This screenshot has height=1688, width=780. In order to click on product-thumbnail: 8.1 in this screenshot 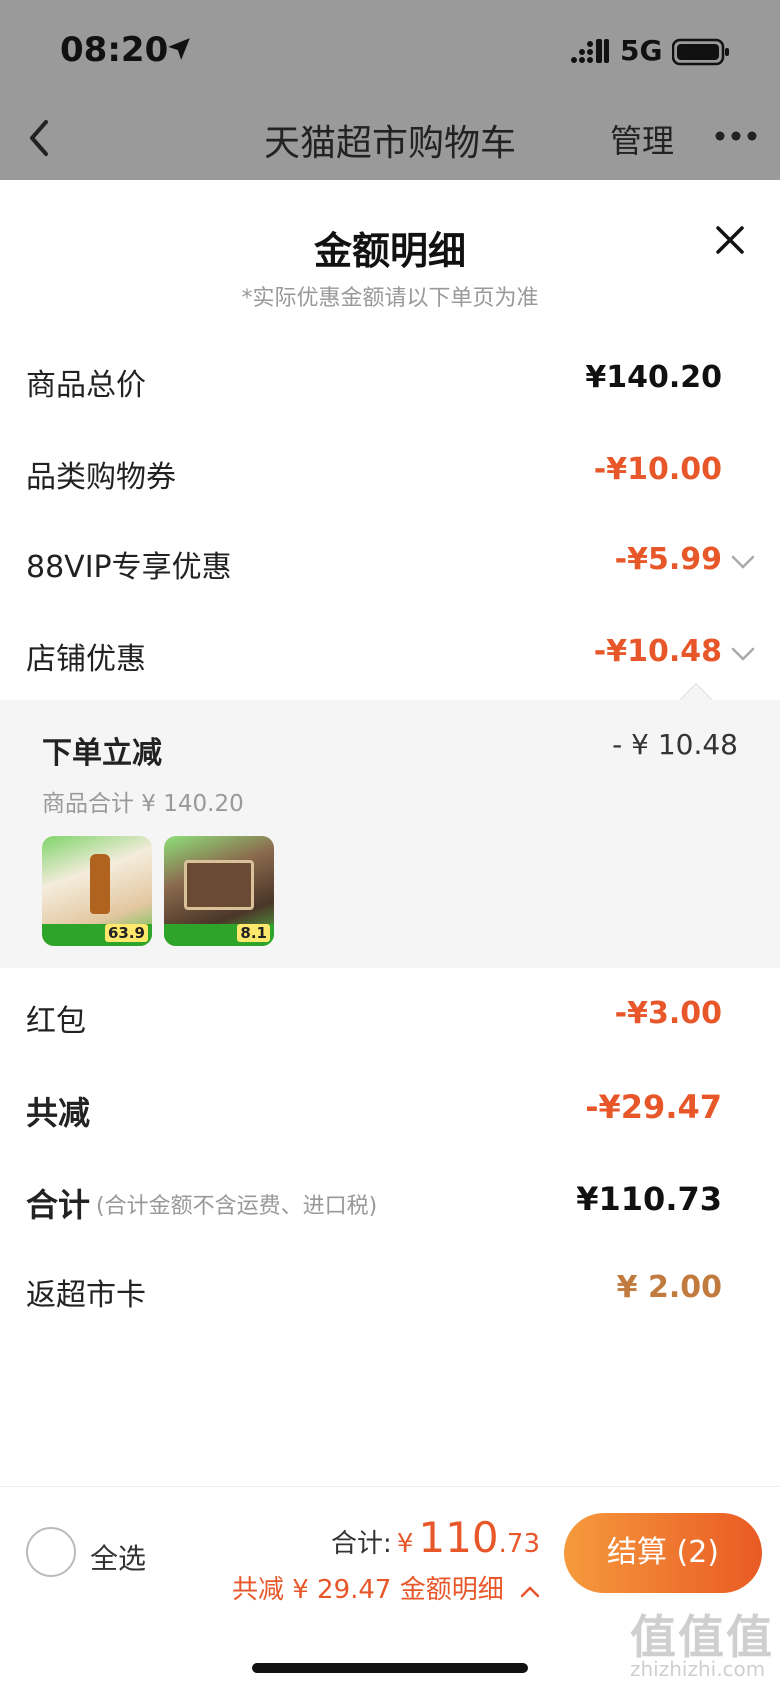, I will do `click(219, 891)`.